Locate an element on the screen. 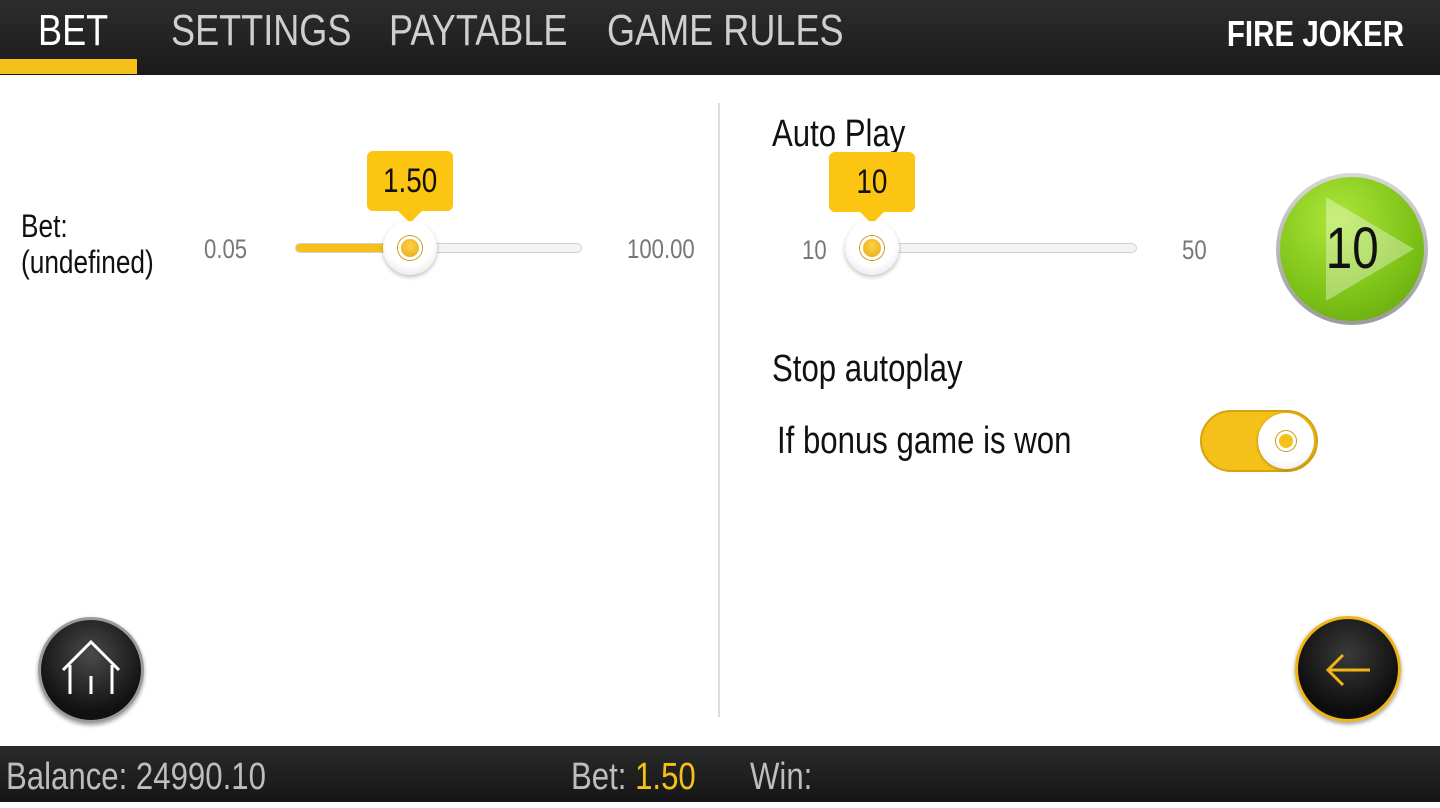 The height and width of the screenshot is (808, 1440). status-bar: Balance: 24990.10 Bet: 1.50 Win: is located at coordinates (720, 774).